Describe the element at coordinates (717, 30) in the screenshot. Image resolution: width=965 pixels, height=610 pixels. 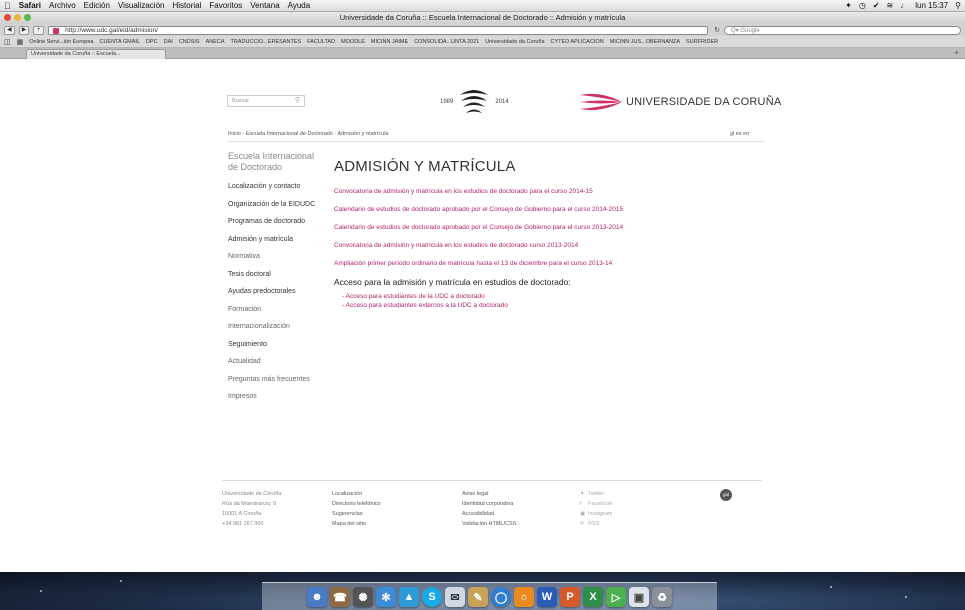
I see `reload-icon: ↻` at that location.